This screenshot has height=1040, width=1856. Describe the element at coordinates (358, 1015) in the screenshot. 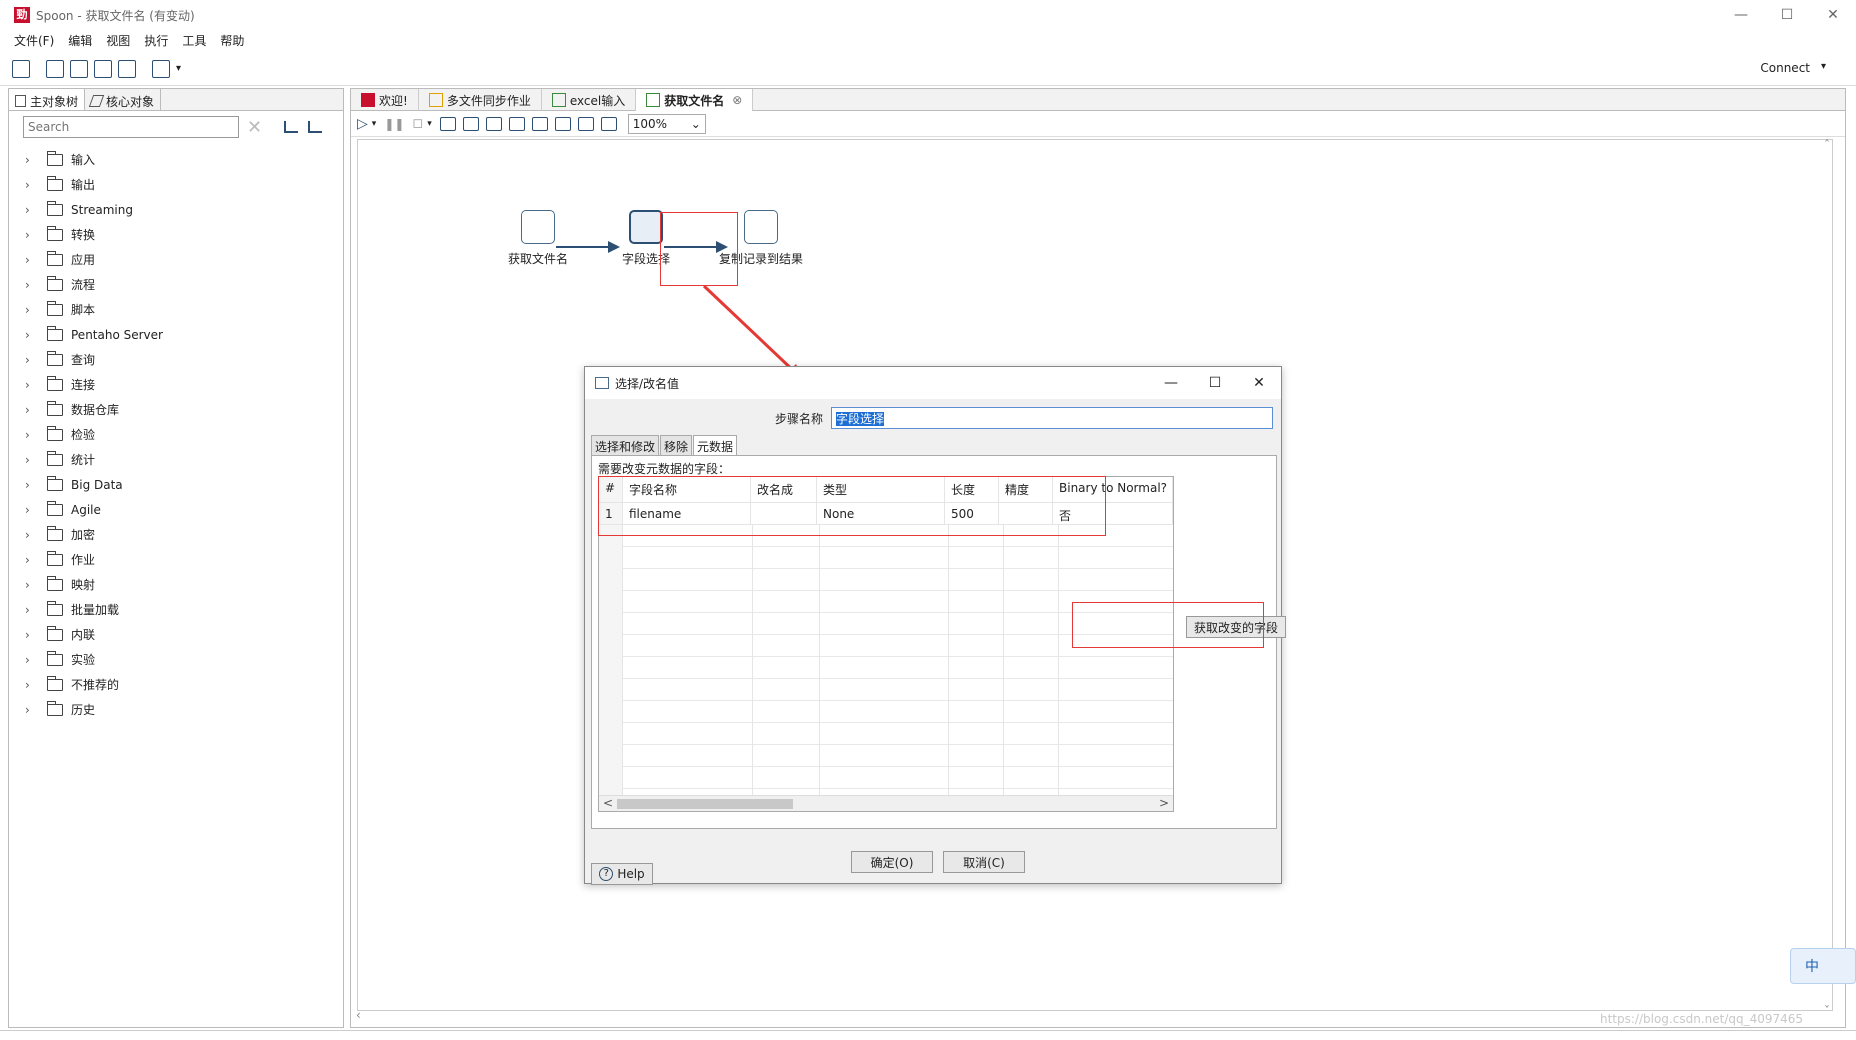

I see `scroll-left-icon: ‹` at that location.